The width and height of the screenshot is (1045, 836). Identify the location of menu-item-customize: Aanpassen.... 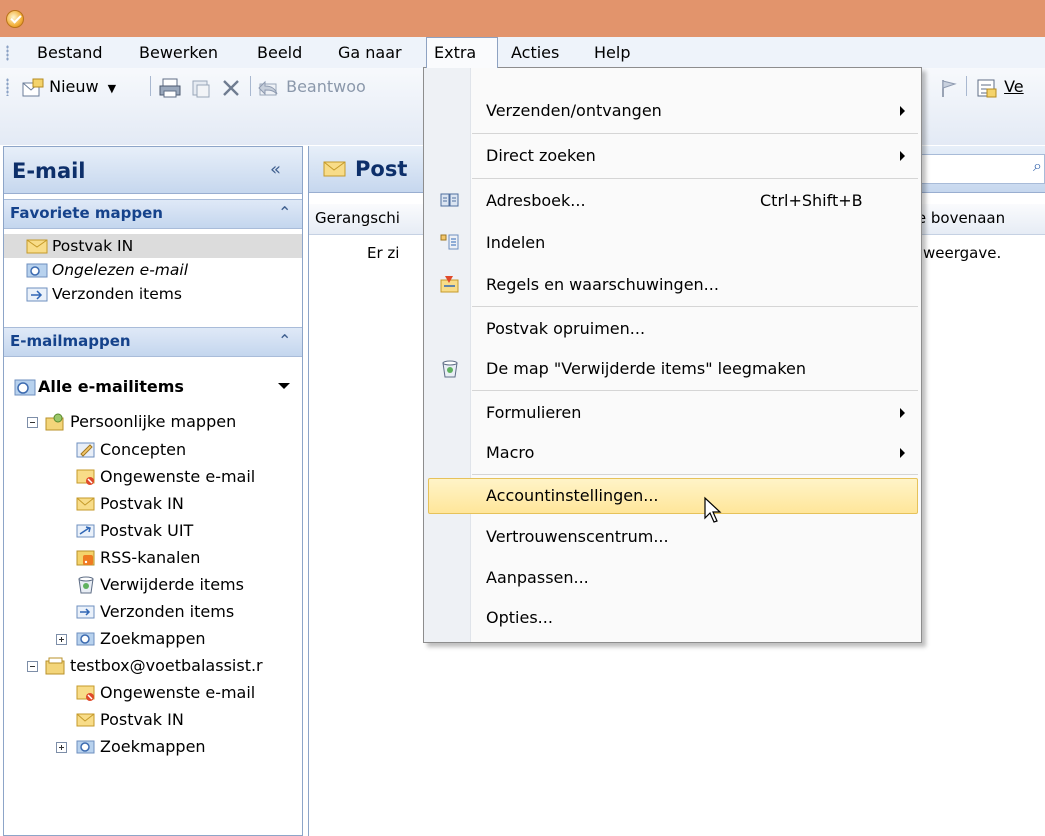
(672, 578).